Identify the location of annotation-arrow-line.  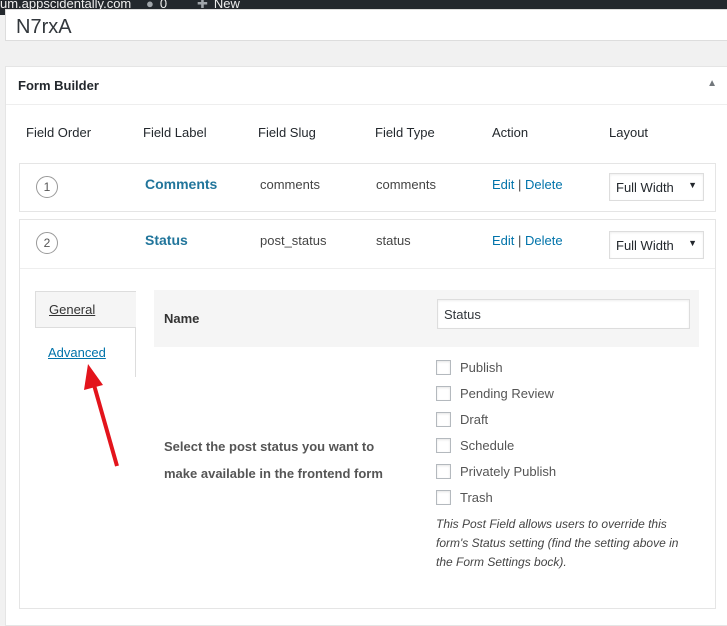
(105, 425).